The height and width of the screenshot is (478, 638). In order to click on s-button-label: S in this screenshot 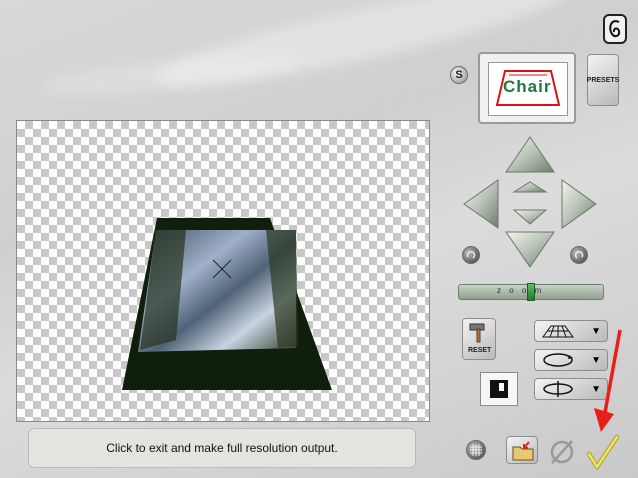, I will do `click(459, 75)`.